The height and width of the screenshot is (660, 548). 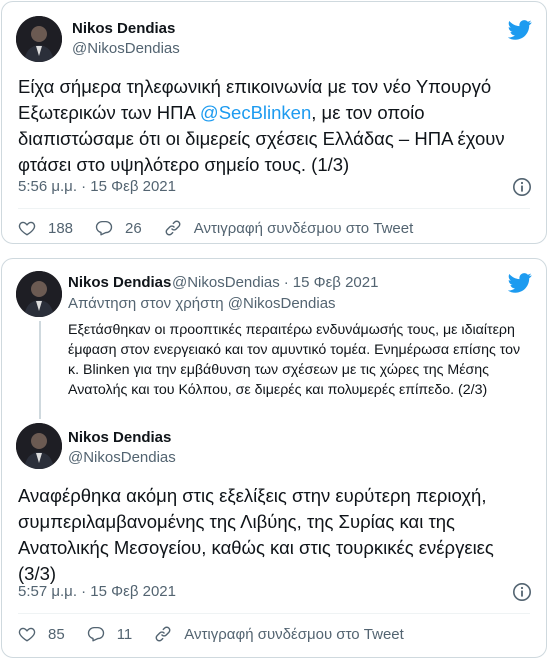 I want to click on tweet-actions: 188 26 Αντιγραφή συνδέσμου στο Tweet, so click(x=274, y=228).